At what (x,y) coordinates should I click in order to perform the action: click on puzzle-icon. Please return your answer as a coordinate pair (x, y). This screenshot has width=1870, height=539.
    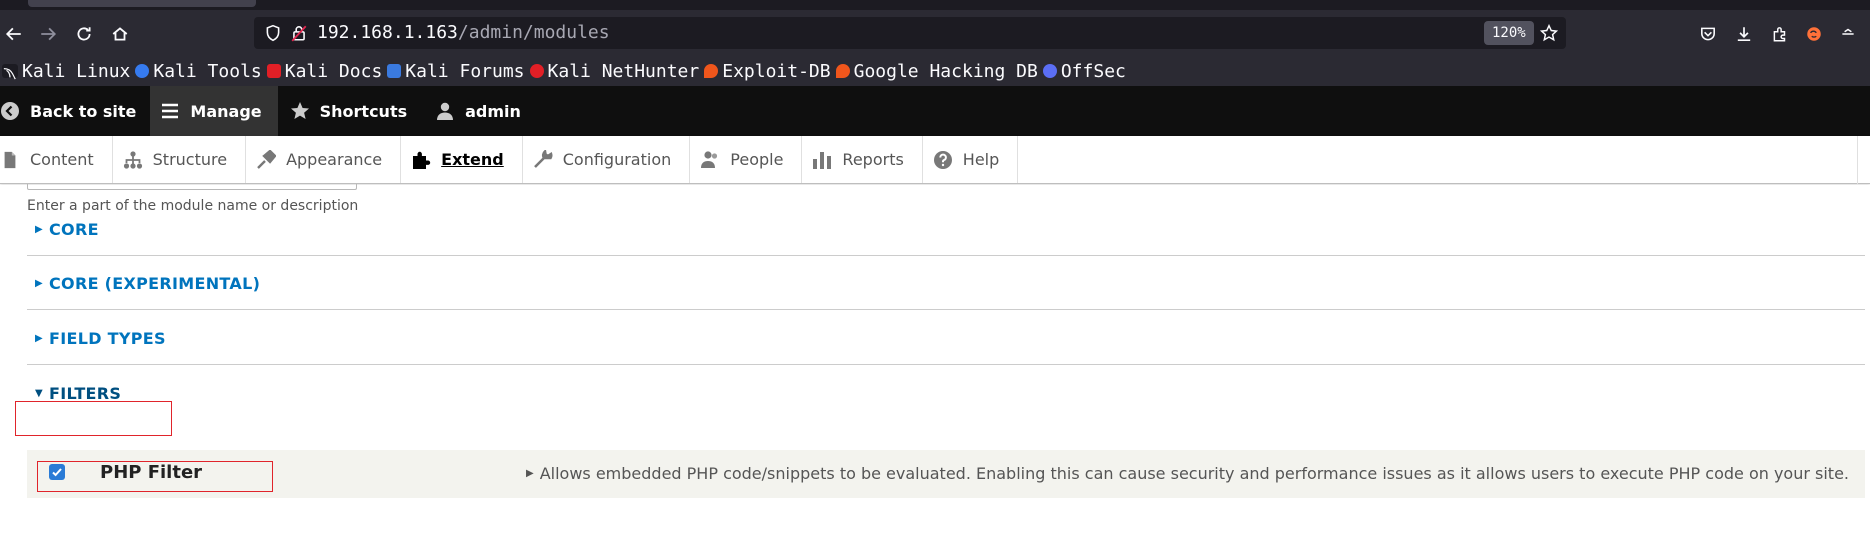
    Looking at the image, I should click on (421, 160).